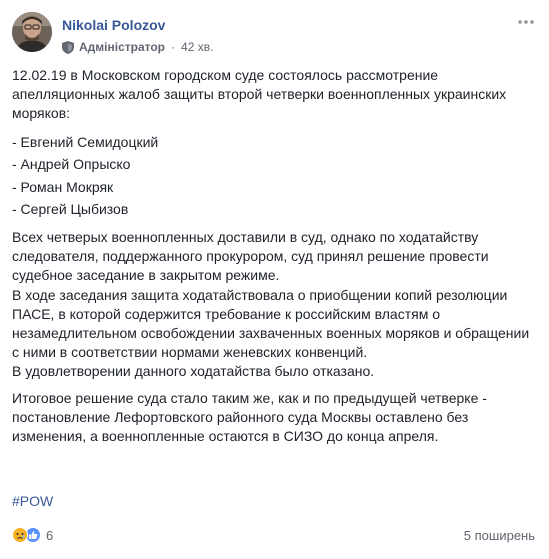 The image size is (549, 559). Describe the element at coordinates (63, 186) in the screenshot. I see `list-item: - Роман Мокряк` at that location.